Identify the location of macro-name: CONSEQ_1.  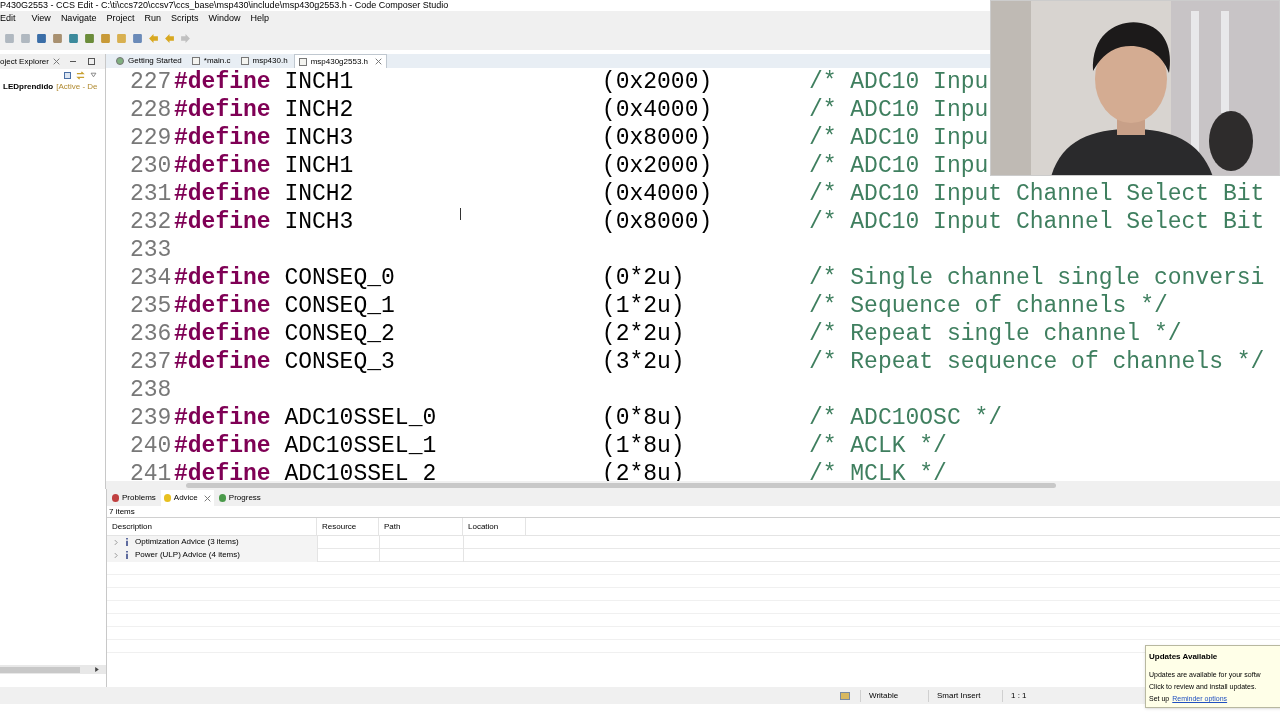
(339, 305).